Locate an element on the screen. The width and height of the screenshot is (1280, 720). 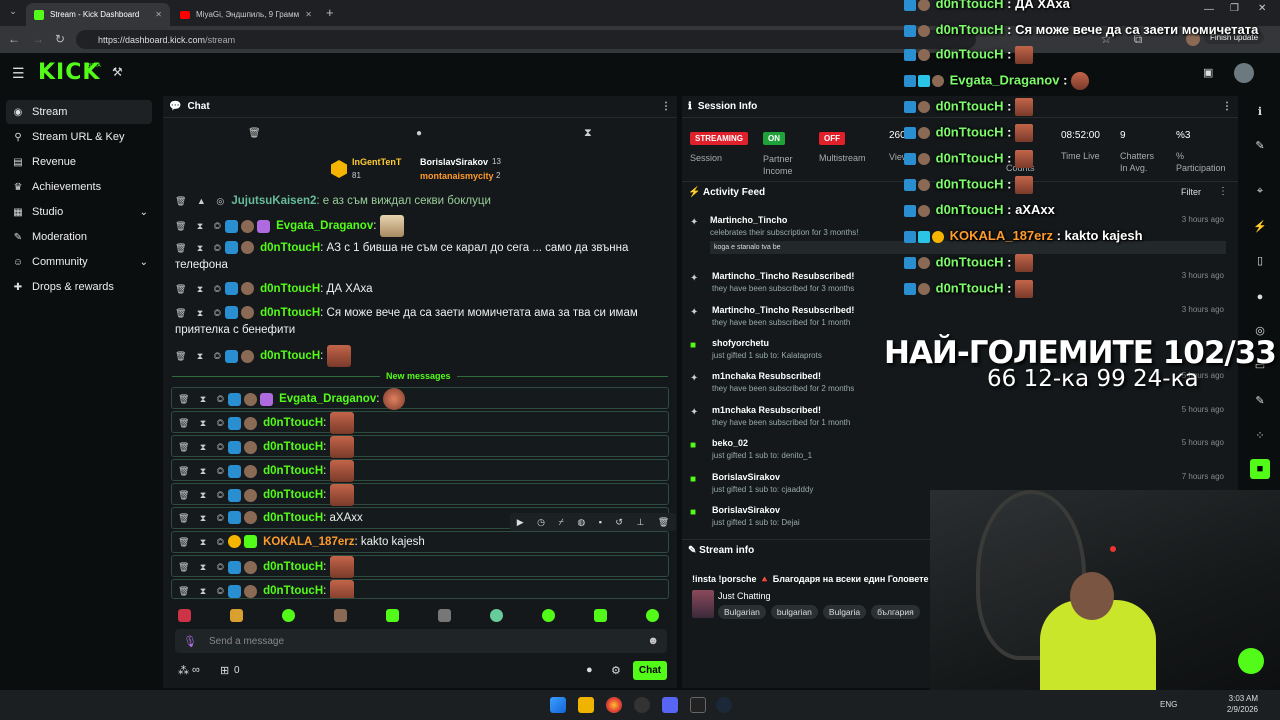
chat-bubble-icon: ● is located at coordinates (589, 670).